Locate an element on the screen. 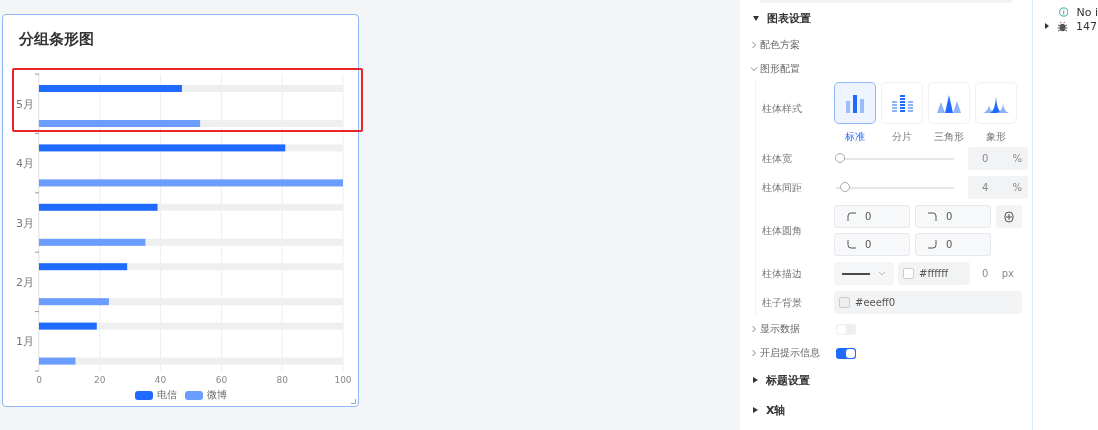 The height and width of the screenshot is (430, 1098). category-label: 5月 is located at coordinates (25, 104).